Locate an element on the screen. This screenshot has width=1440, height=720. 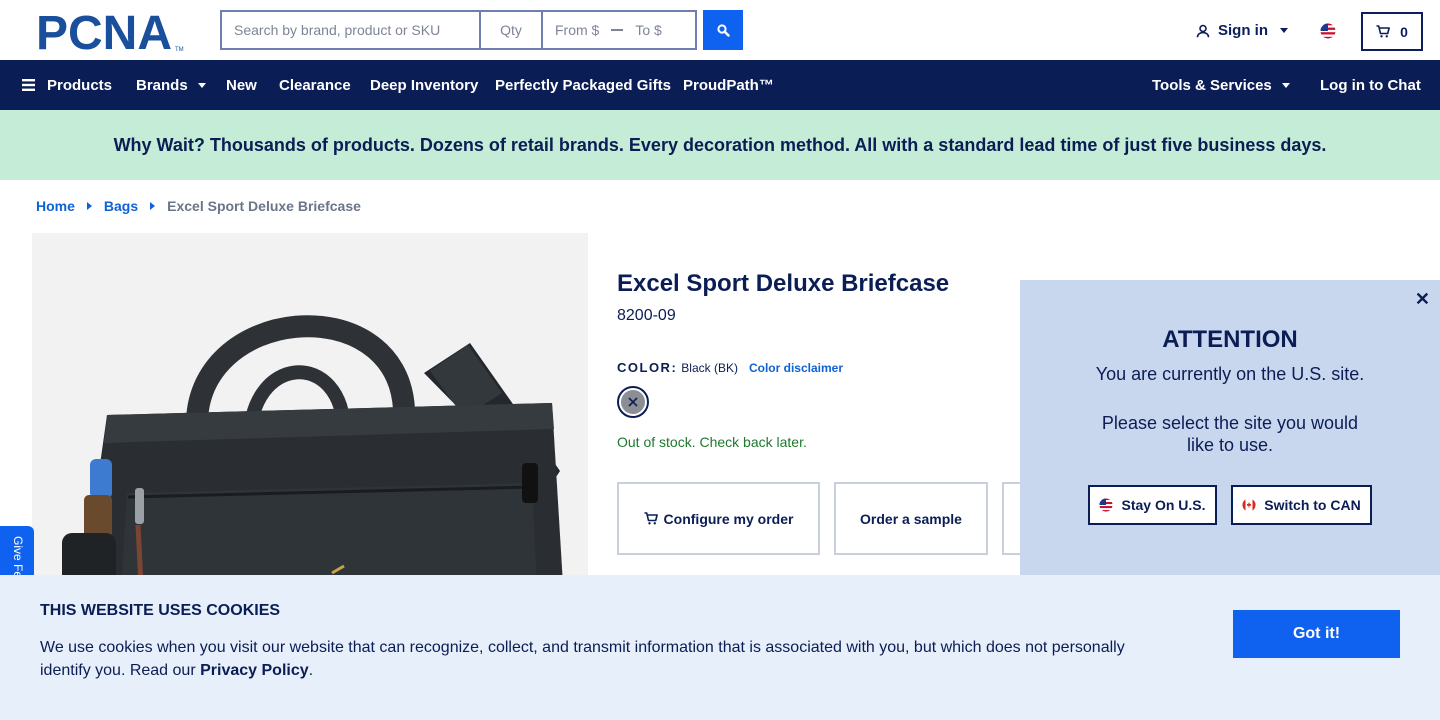
cart-count: 0 is located at coordinates (1404, 31).